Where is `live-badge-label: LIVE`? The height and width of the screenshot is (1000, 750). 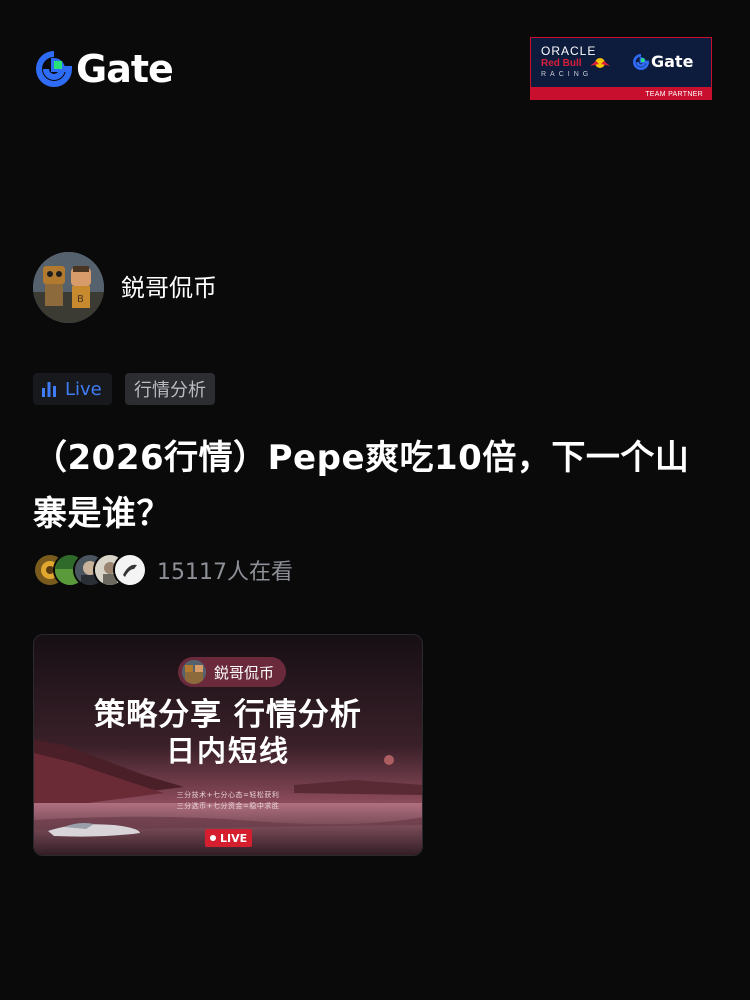 live-badge-label: LIVE is located at coordinates (234, 838).